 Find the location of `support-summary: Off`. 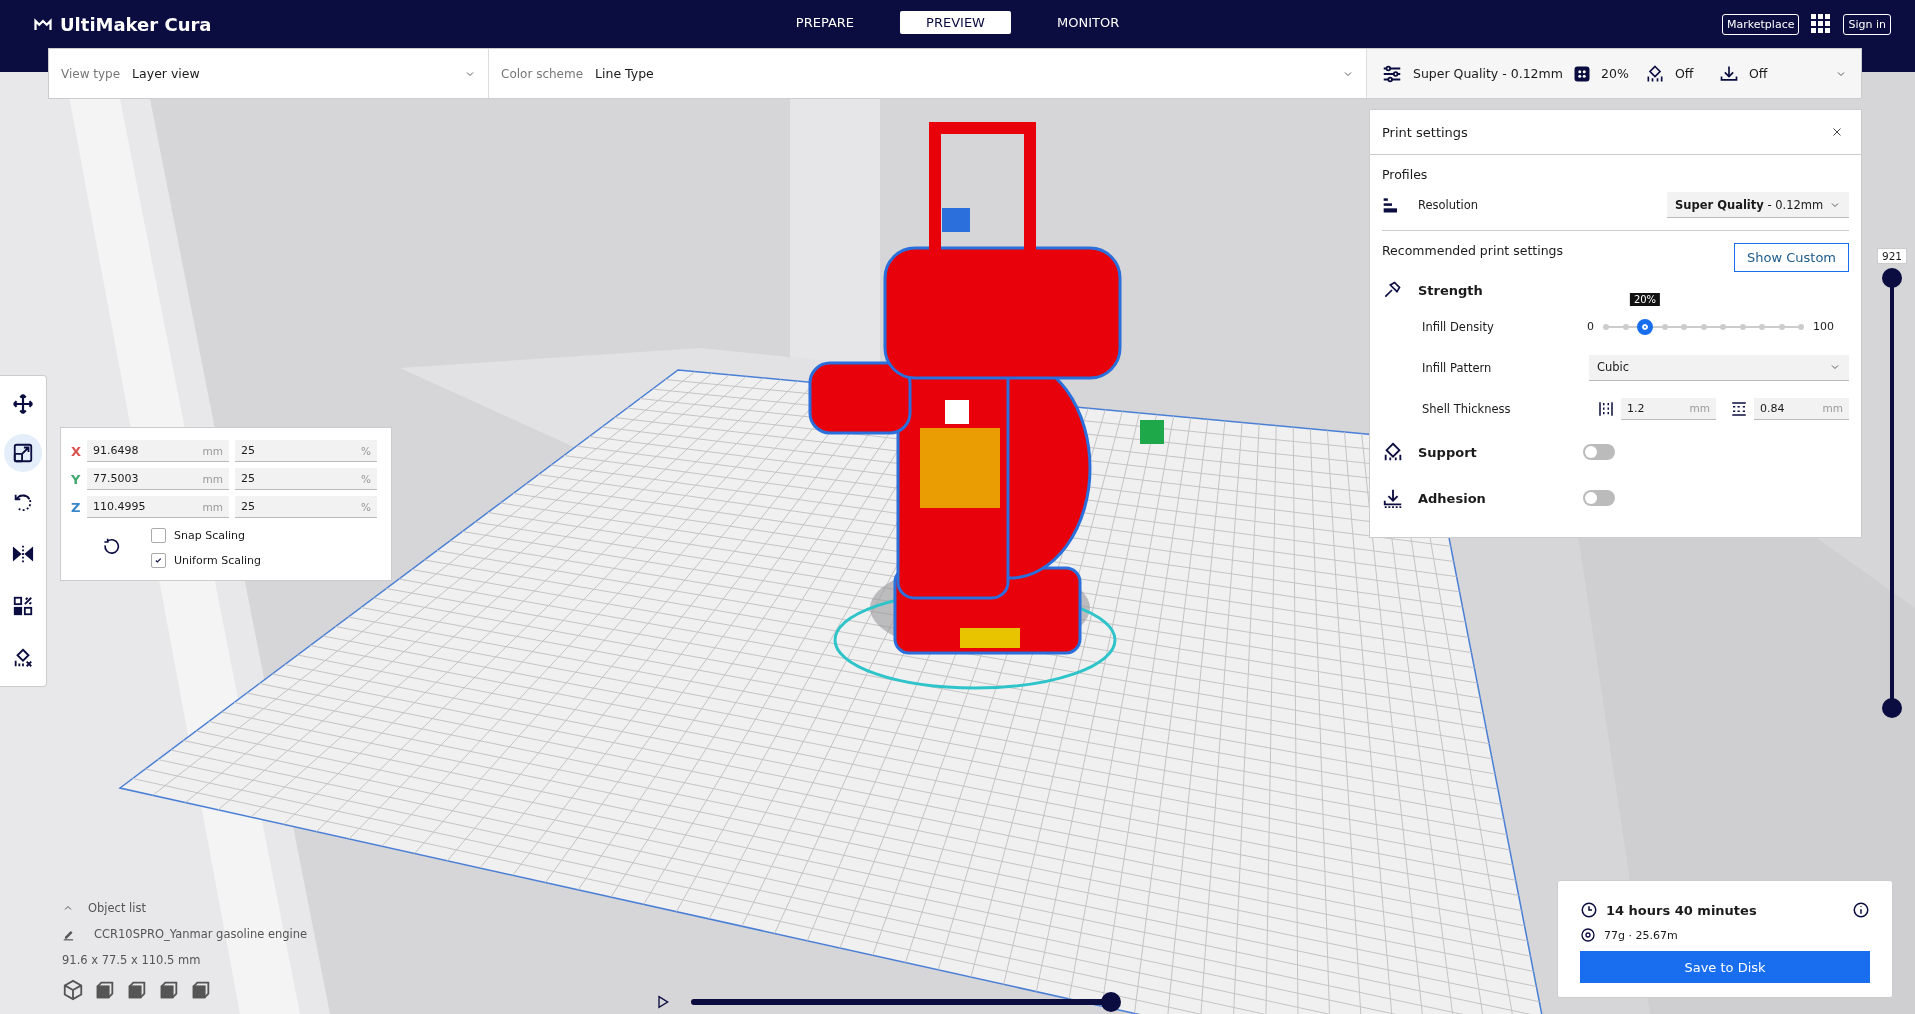

support-summary: Off is located at coordinates (1685, 73).